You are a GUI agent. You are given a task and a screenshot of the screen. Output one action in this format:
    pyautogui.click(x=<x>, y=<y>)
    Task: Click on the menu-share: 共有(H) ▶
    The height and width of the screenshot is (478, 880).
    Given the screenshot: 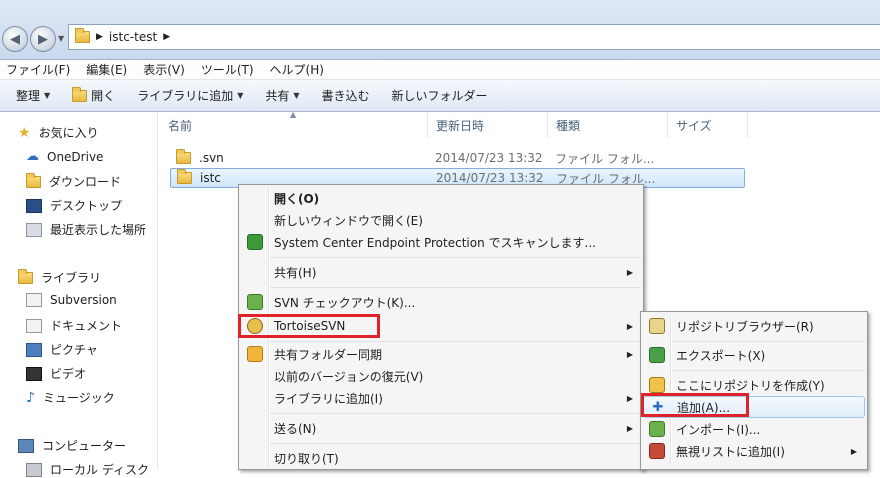 What is the action you would take?
    pyautogui.click(x=441, y=272)
    